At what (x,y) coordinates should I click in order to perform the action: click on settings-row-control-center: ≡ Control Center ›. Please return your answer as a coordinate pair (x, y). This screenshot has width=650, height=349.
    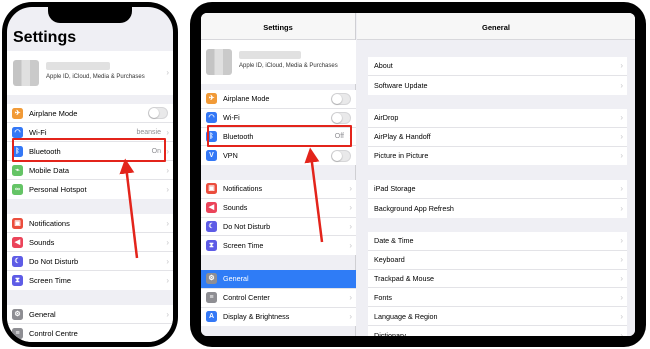
    Looking at the image, I should click on (278, 298).